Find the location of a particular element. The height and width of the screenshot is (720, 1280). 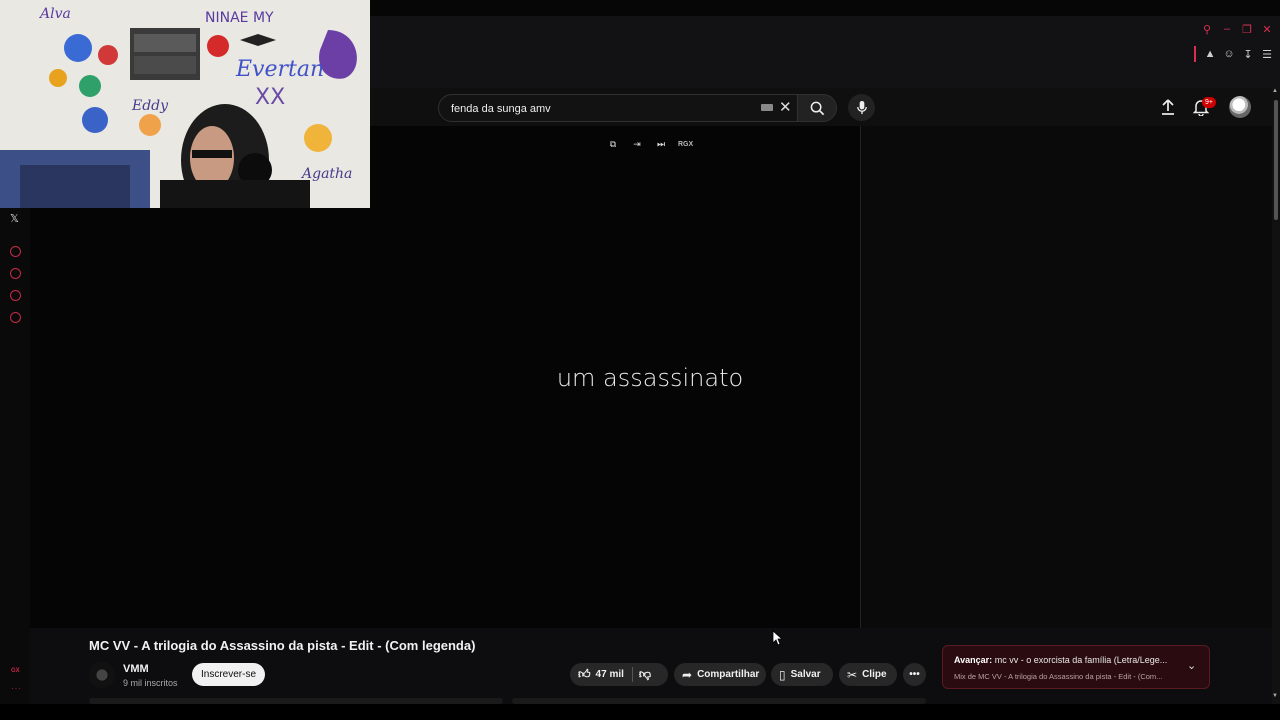

webcam-feed-image: Alva NINAE MY Evertan XX Eddy Agatha is located at coordinates (185, 104).